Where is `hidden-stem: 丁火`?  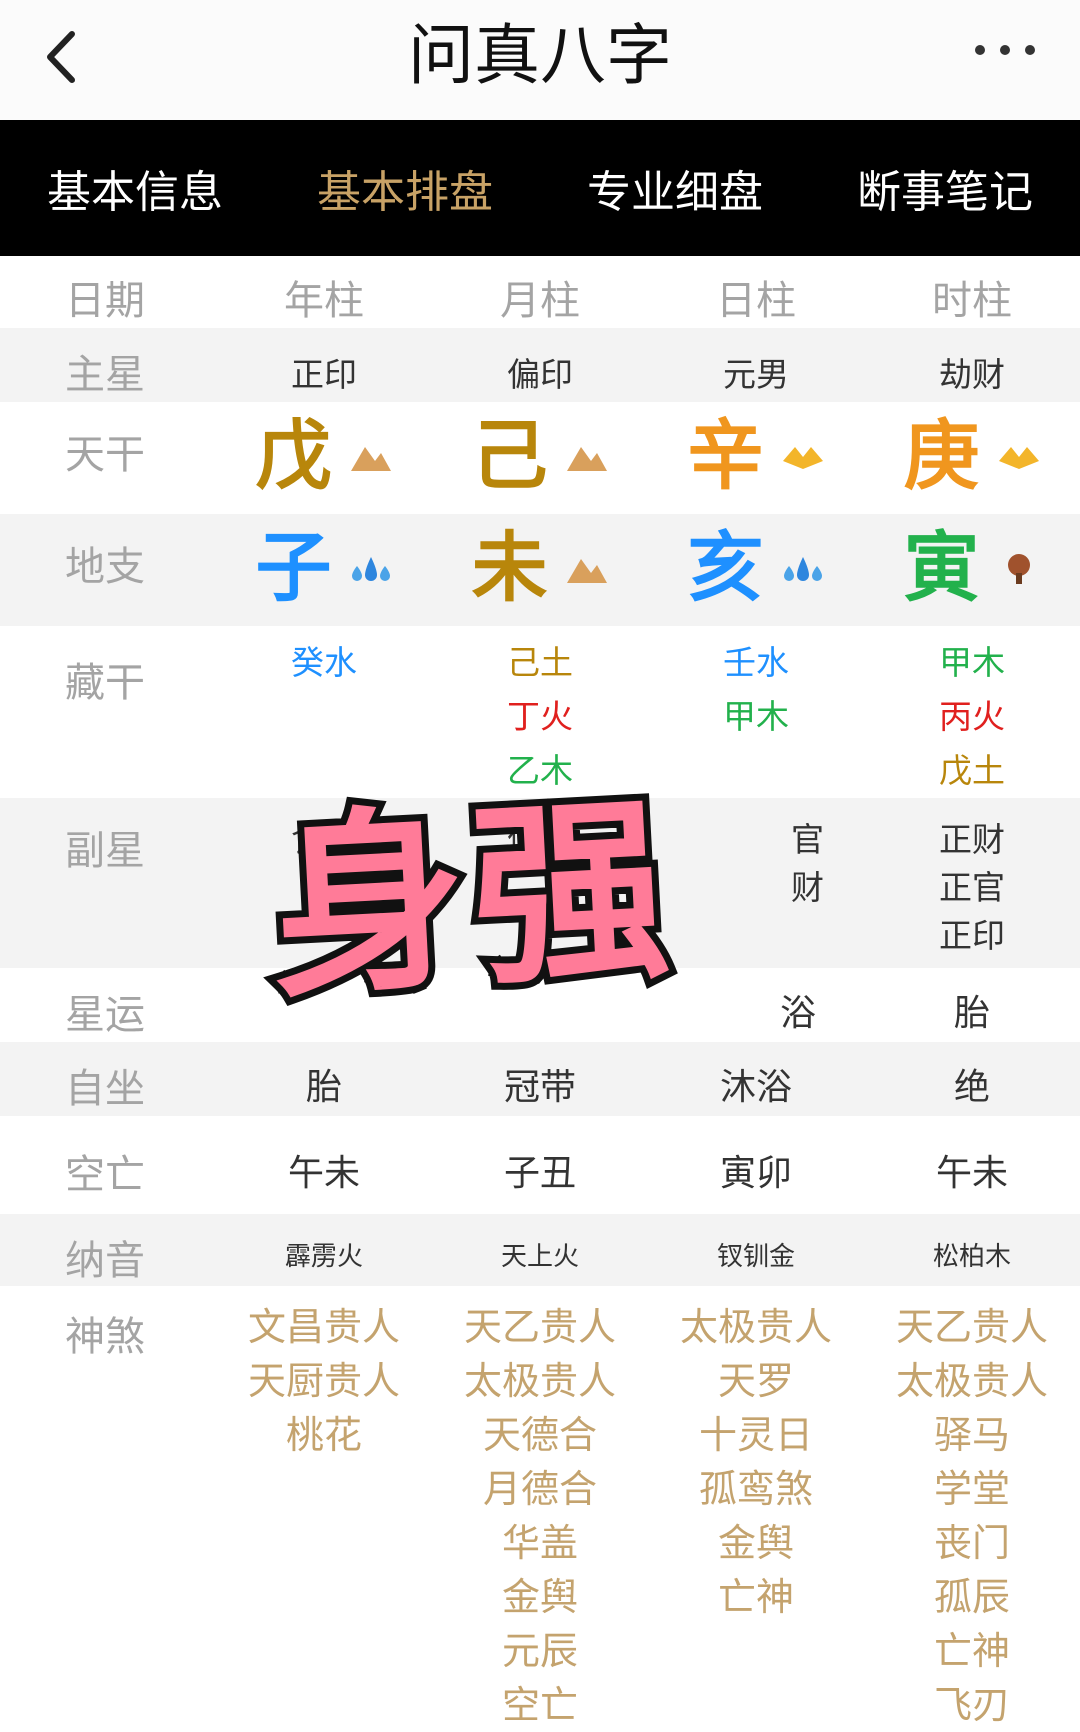
hidden-stem: 丁火 is located at coordinates (540, 716).